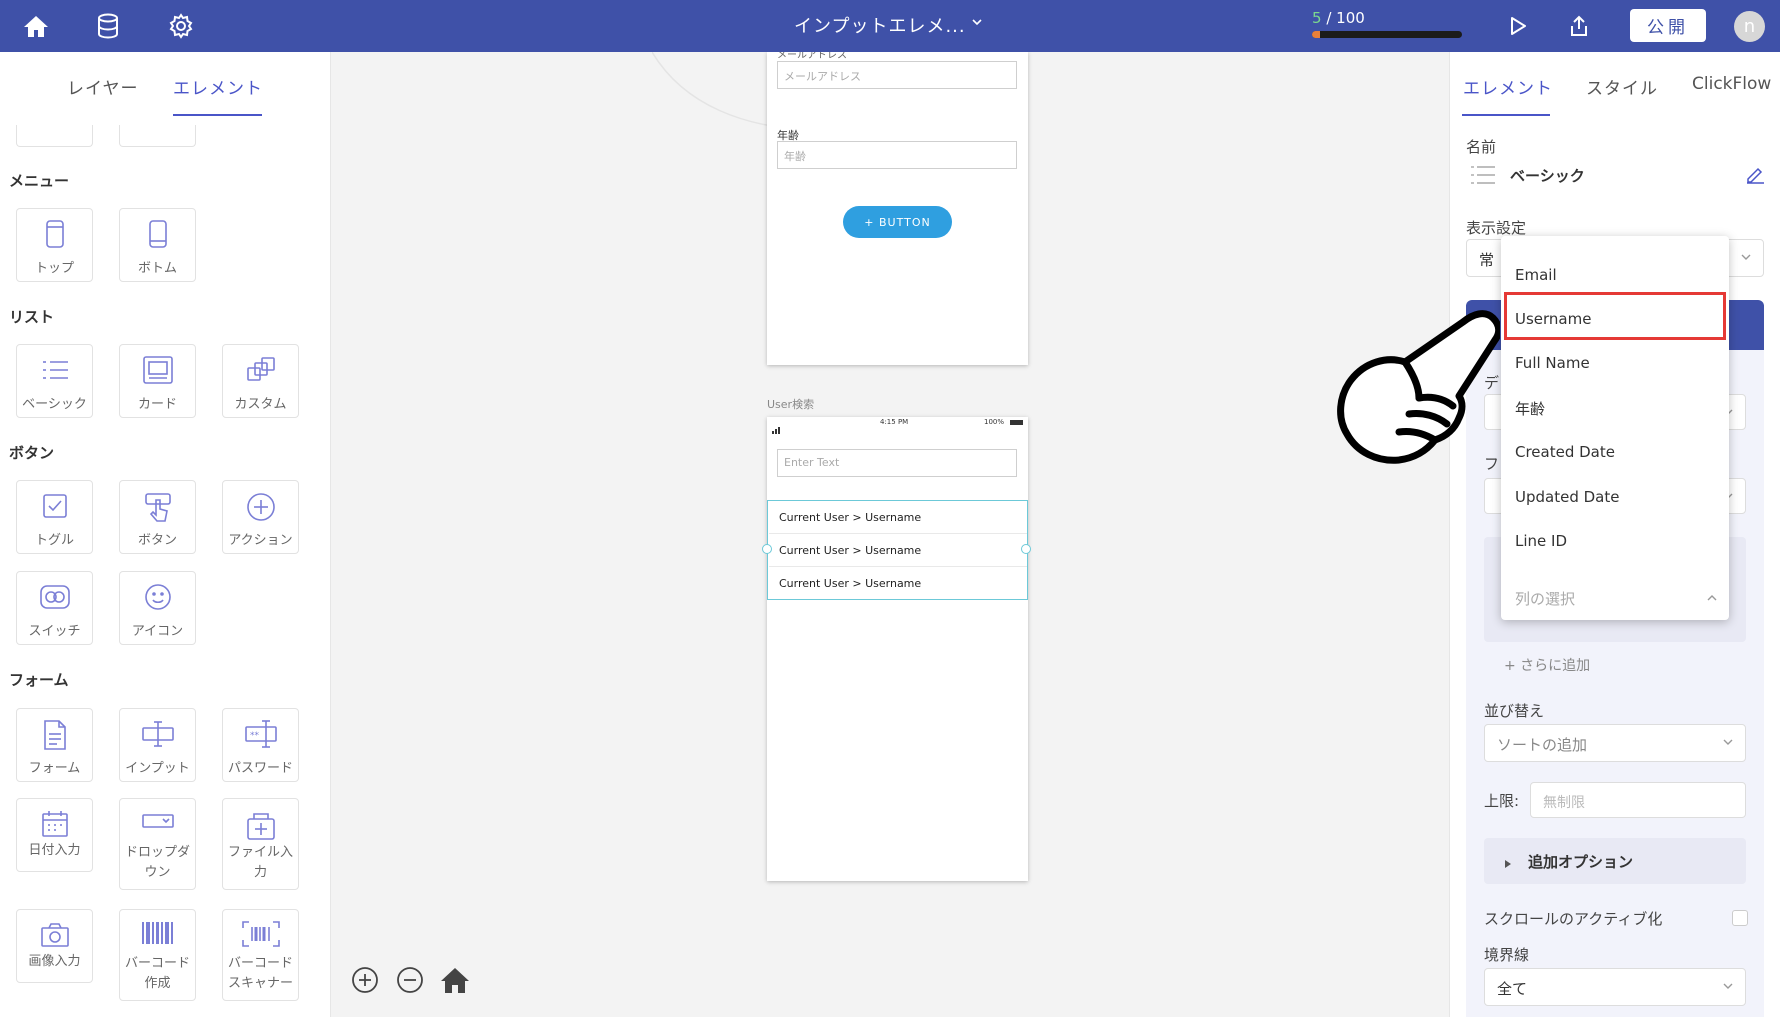 This screenshot has width=1780, height=1017. What do you see at coordinates (1755, 176) in the screenshot?
I see `edit-icon` at bounding box center [1755, 176].